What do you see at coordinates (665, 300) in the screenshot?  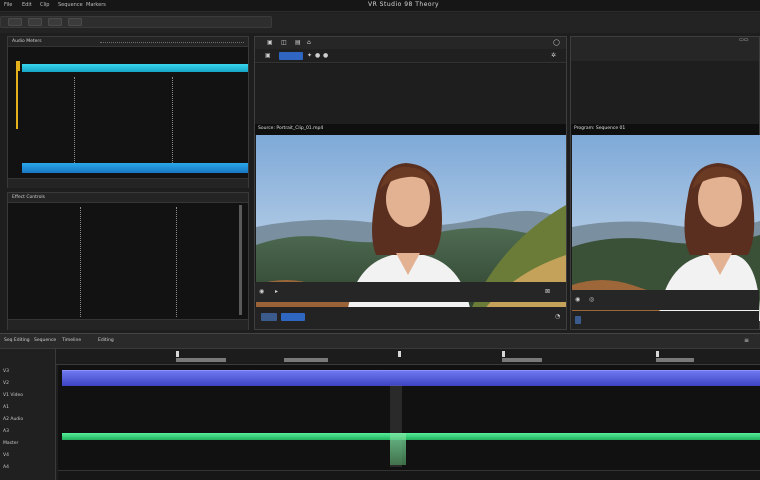 I see `transport-bar: ◉ ◎` at bounding box center [665, 300].